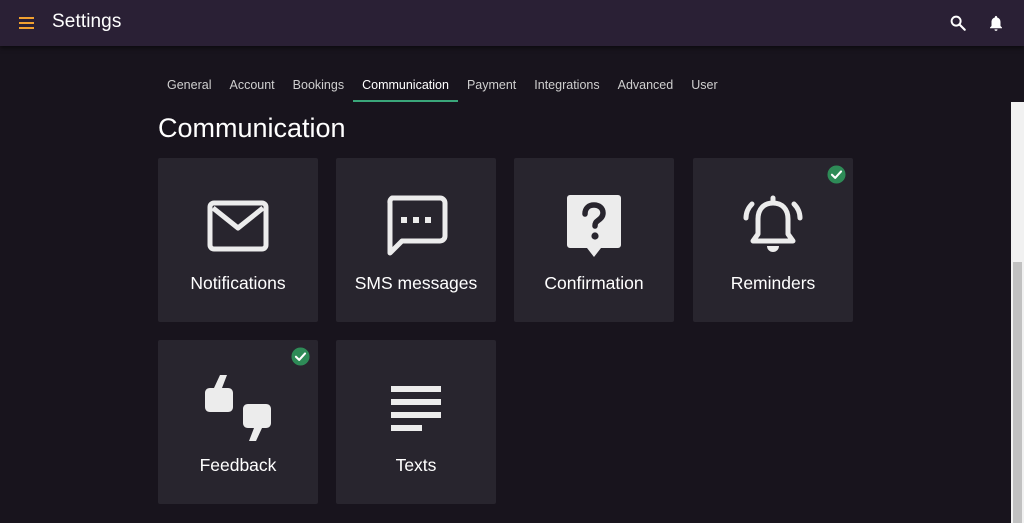 The image size is (1024, 523). What do you see at coordinates (251, 85) in the screenshot?
I see `tab-account: Account` at bounding box center [251, 85].